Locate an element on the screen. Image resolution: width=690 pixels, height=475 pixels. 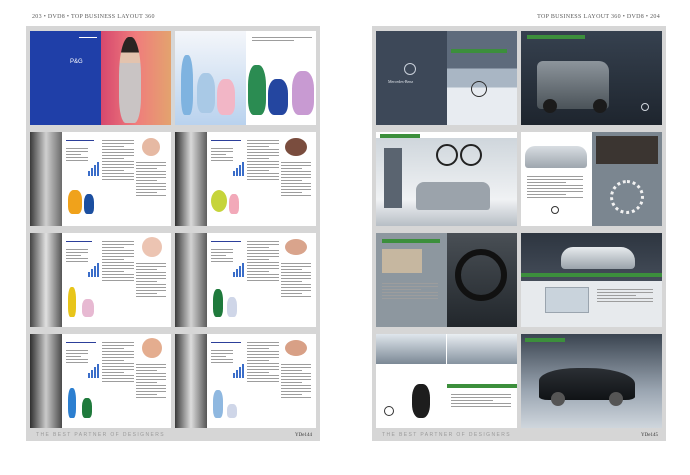
brand-label: P&G is located at coordinates (76, 62).